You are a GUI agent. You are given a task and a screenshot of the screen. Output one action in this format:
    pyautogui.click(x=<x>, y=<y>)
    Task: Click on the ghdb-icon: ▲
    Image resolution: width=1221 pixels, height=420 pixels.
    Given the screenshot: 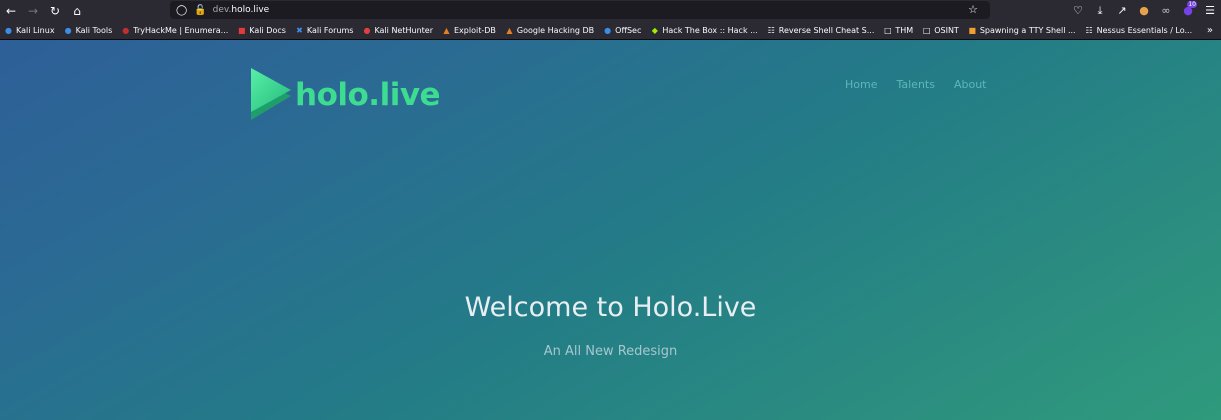 What is the action you would take?
    pyautogui.click(x=509, y=30)
    